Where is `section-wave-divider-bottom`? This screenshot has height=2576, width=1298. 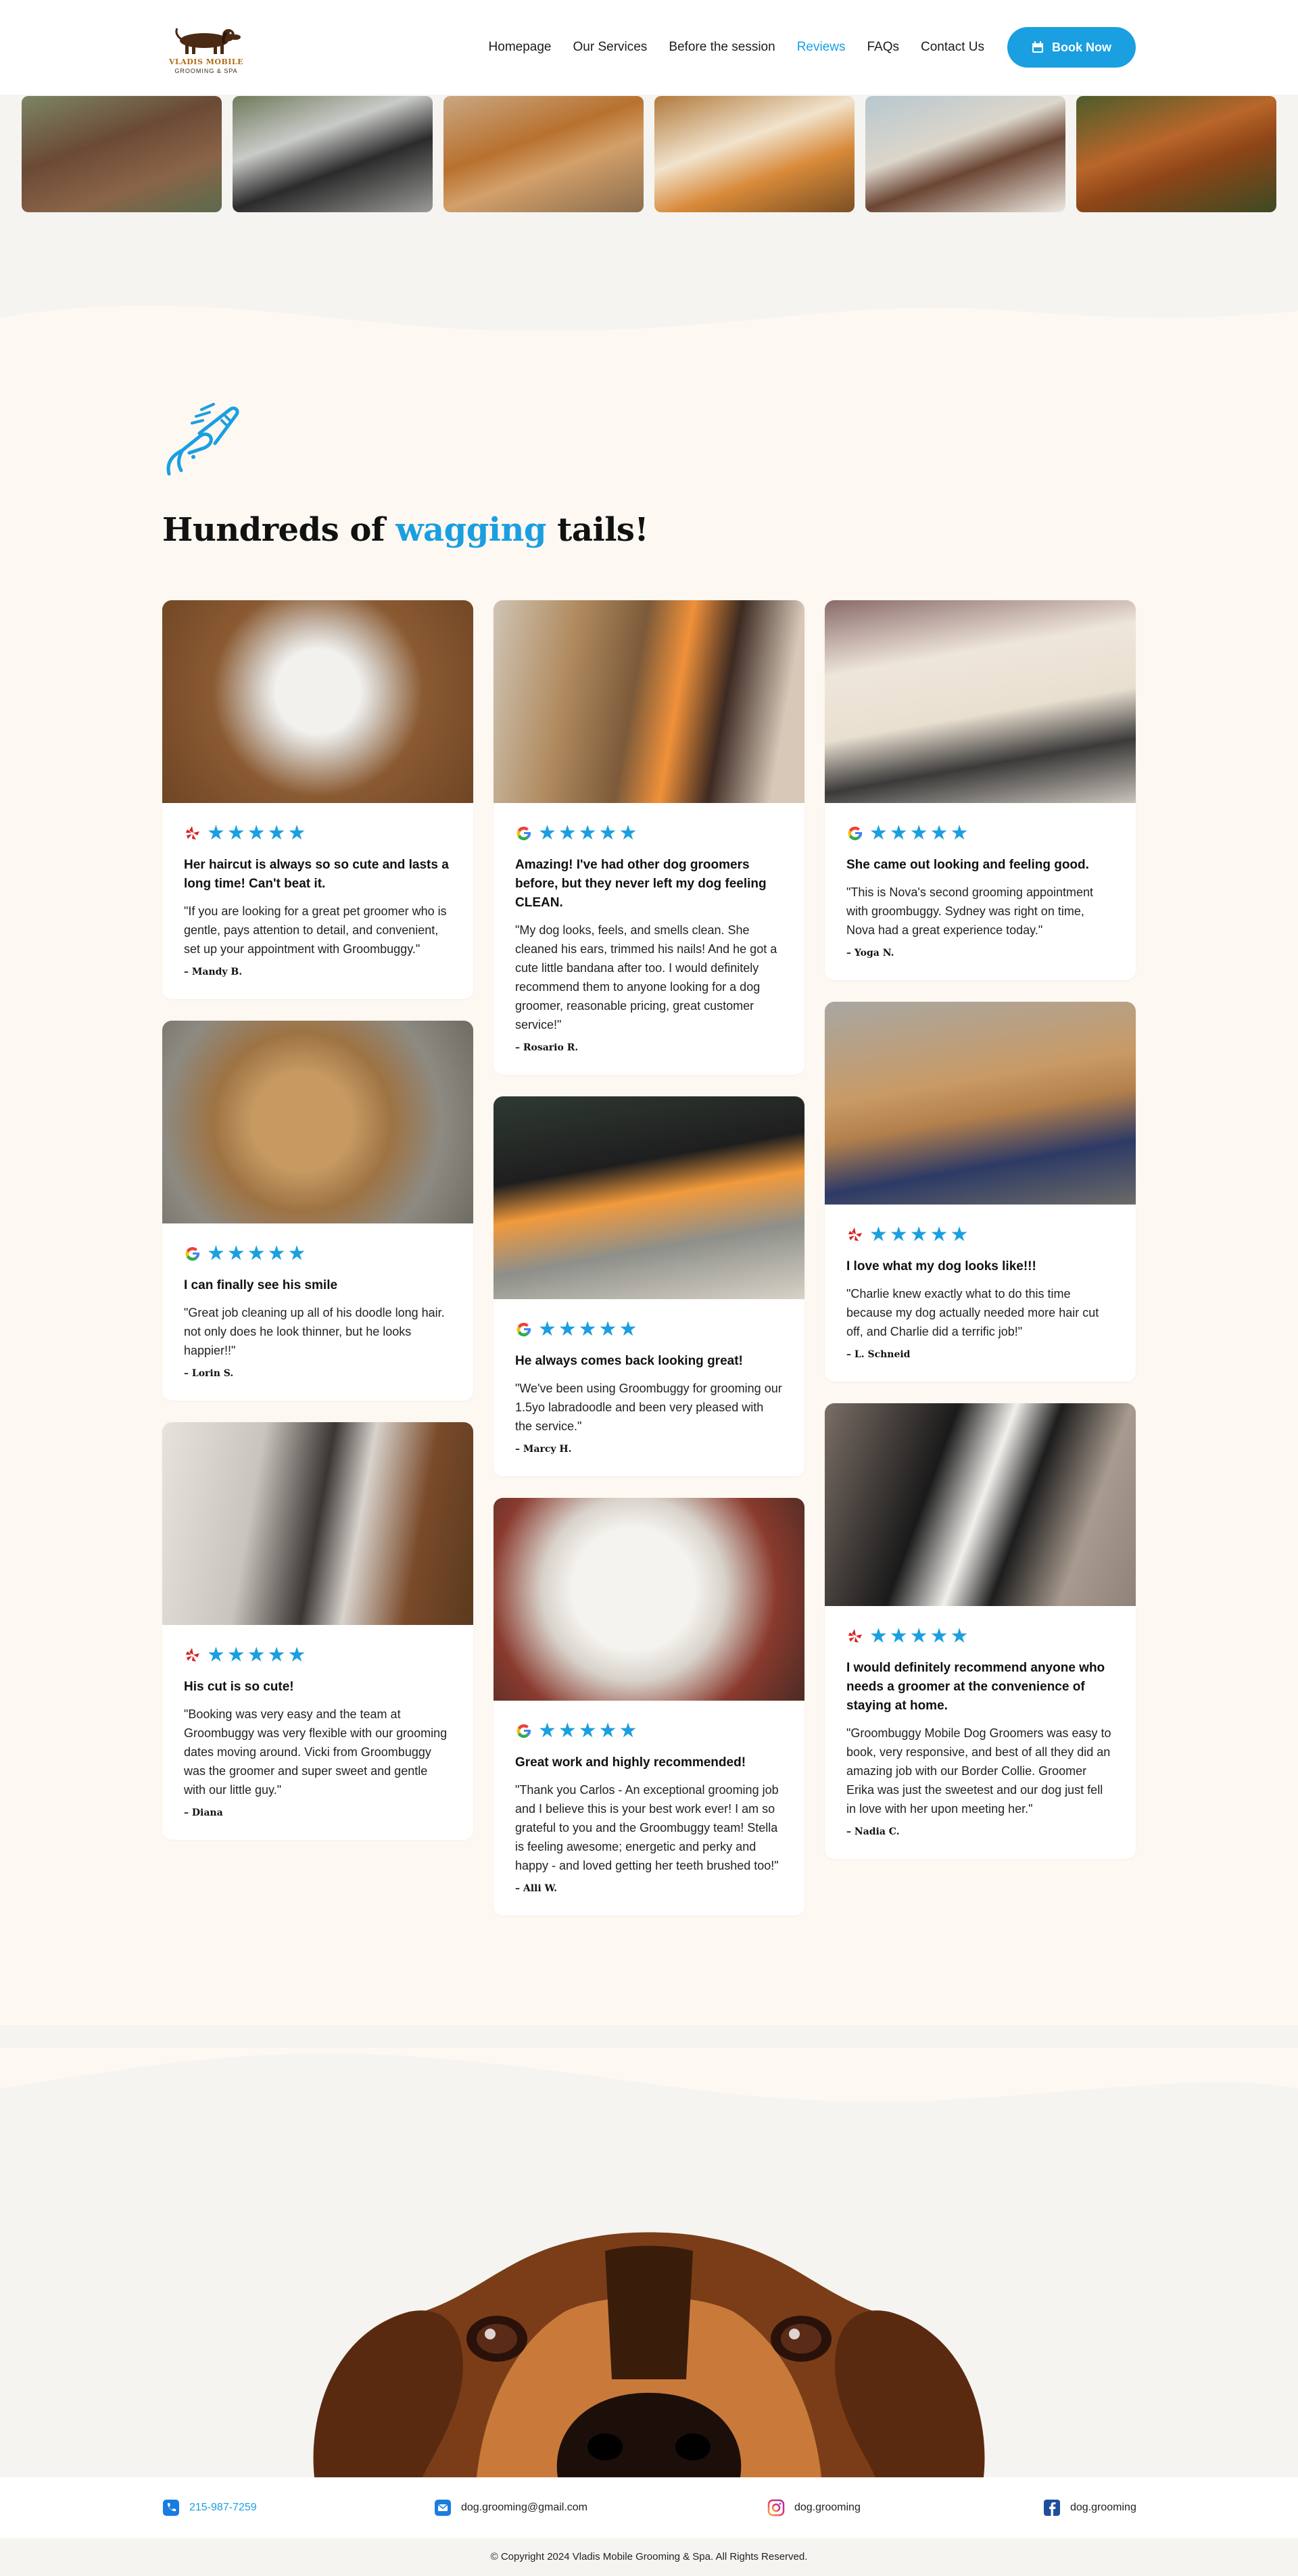 section-wave-divider-bottom is located at coordinates (649, 2092).